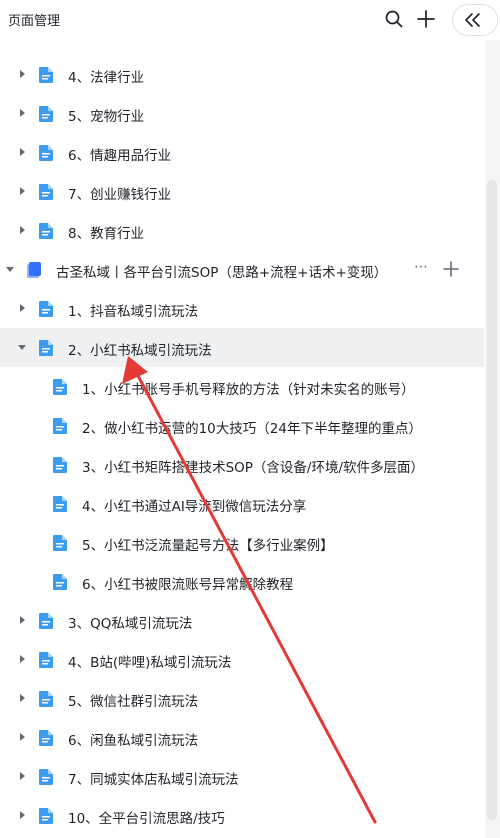  I want to click on tree-item-label: 5、微信社群引流玩法, so click(133, 702).